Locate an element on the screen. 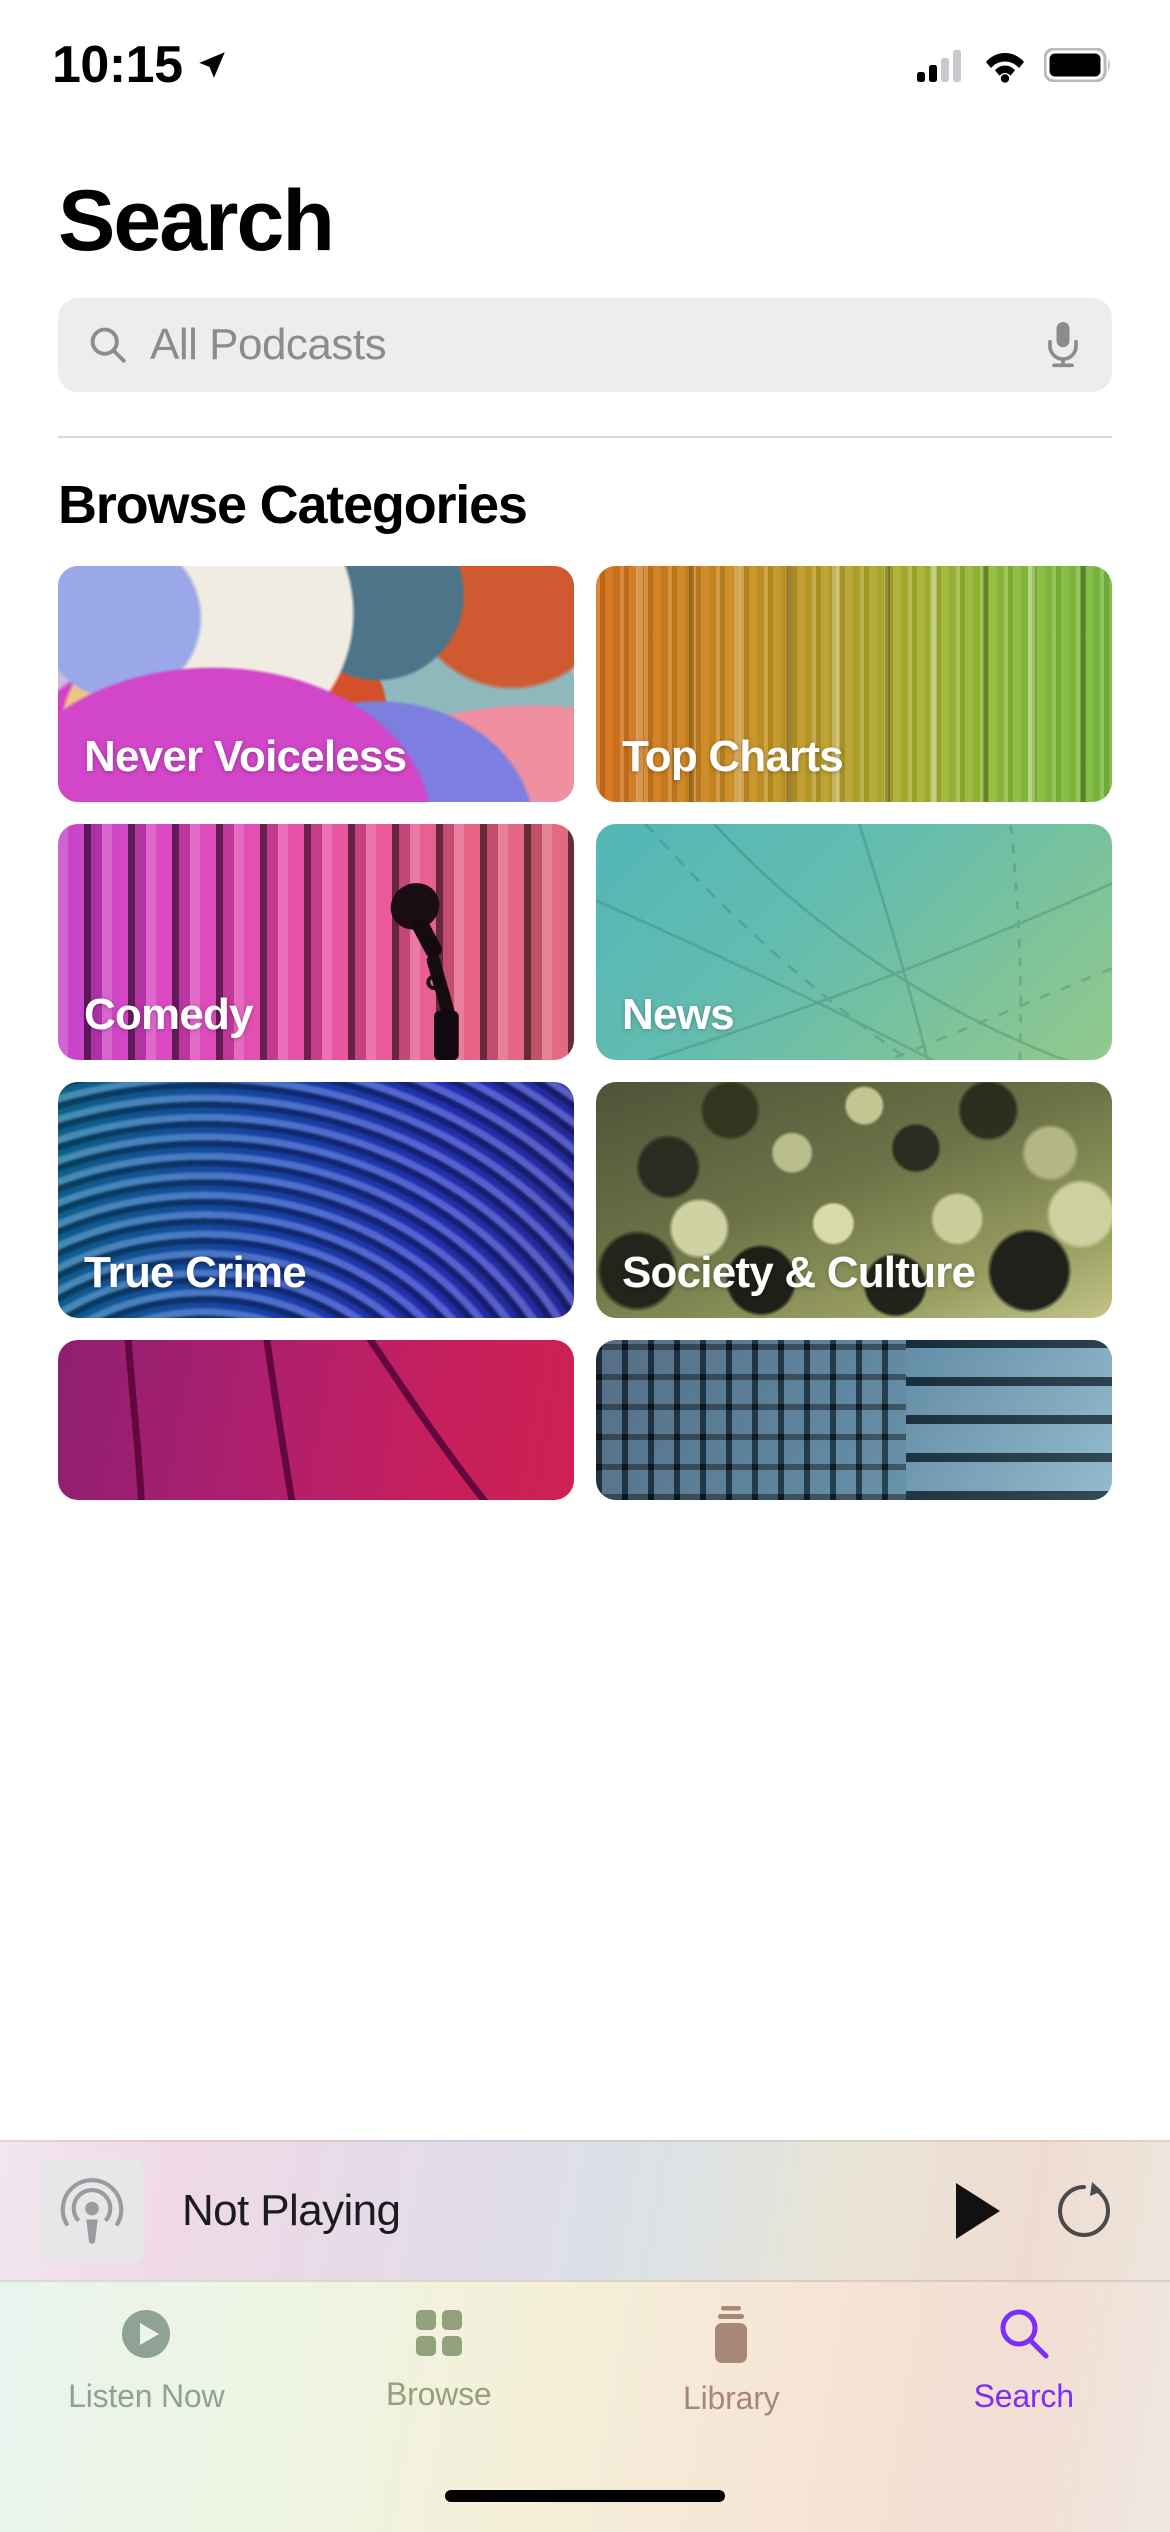 This screenshot has height=2532, width=1170. page-title: Search is located at coordinates (196, 221).